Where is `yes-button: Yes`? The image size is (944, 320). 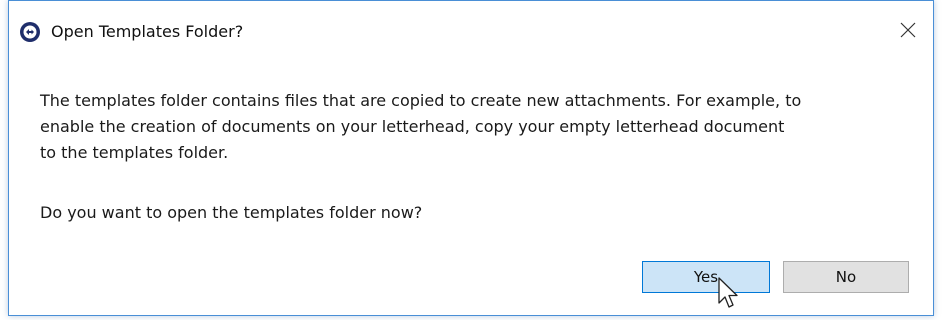 yes-button: Yes is located at coordinates (706, 277).